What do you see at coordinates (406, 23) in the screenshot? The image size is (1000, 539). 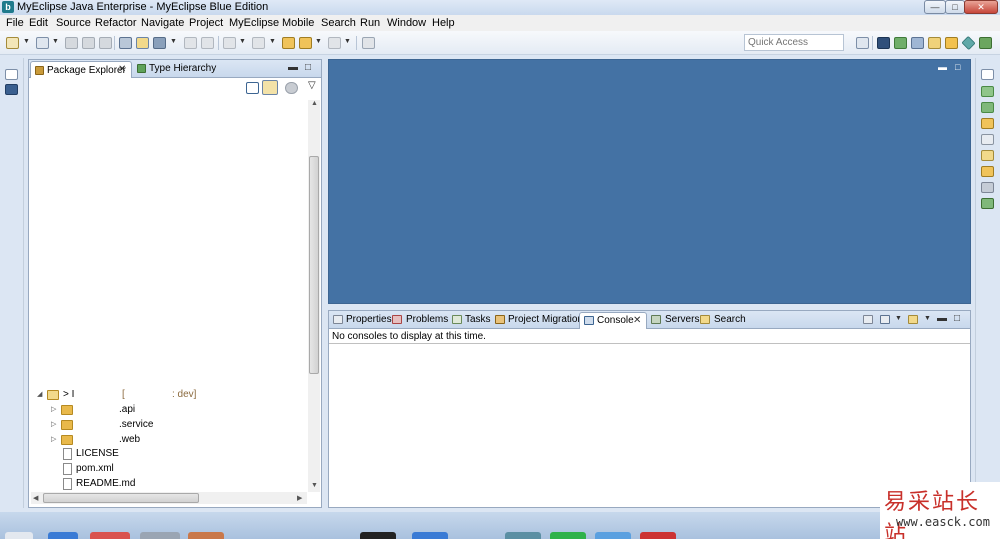 I see `menu-window: Window` at bounding box center [406, 23].